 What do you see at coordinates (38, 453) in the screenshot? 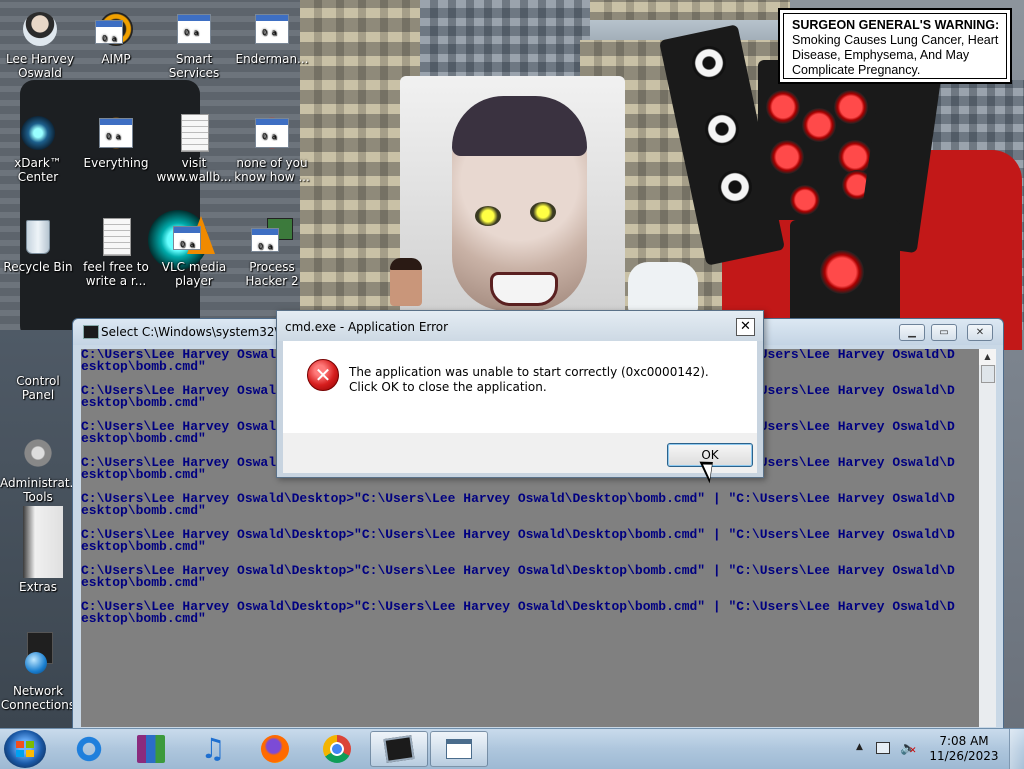
I see `admin-tools-icon` at bounding box center [38, 453].